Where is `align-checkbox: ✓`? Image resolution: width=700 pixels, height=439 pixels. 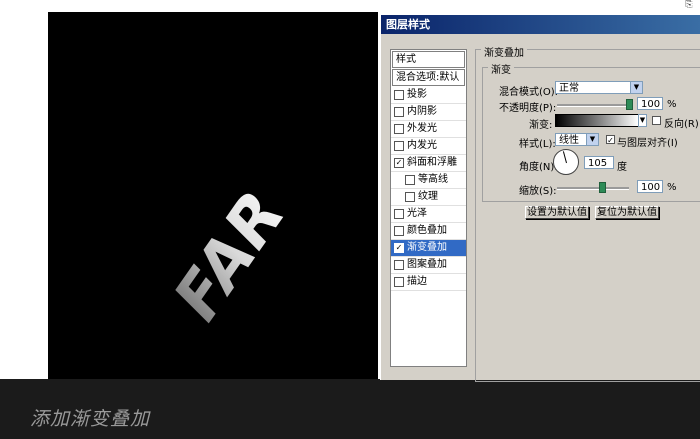
align-checkbox: ✓ is located at coordinates (610, 140).